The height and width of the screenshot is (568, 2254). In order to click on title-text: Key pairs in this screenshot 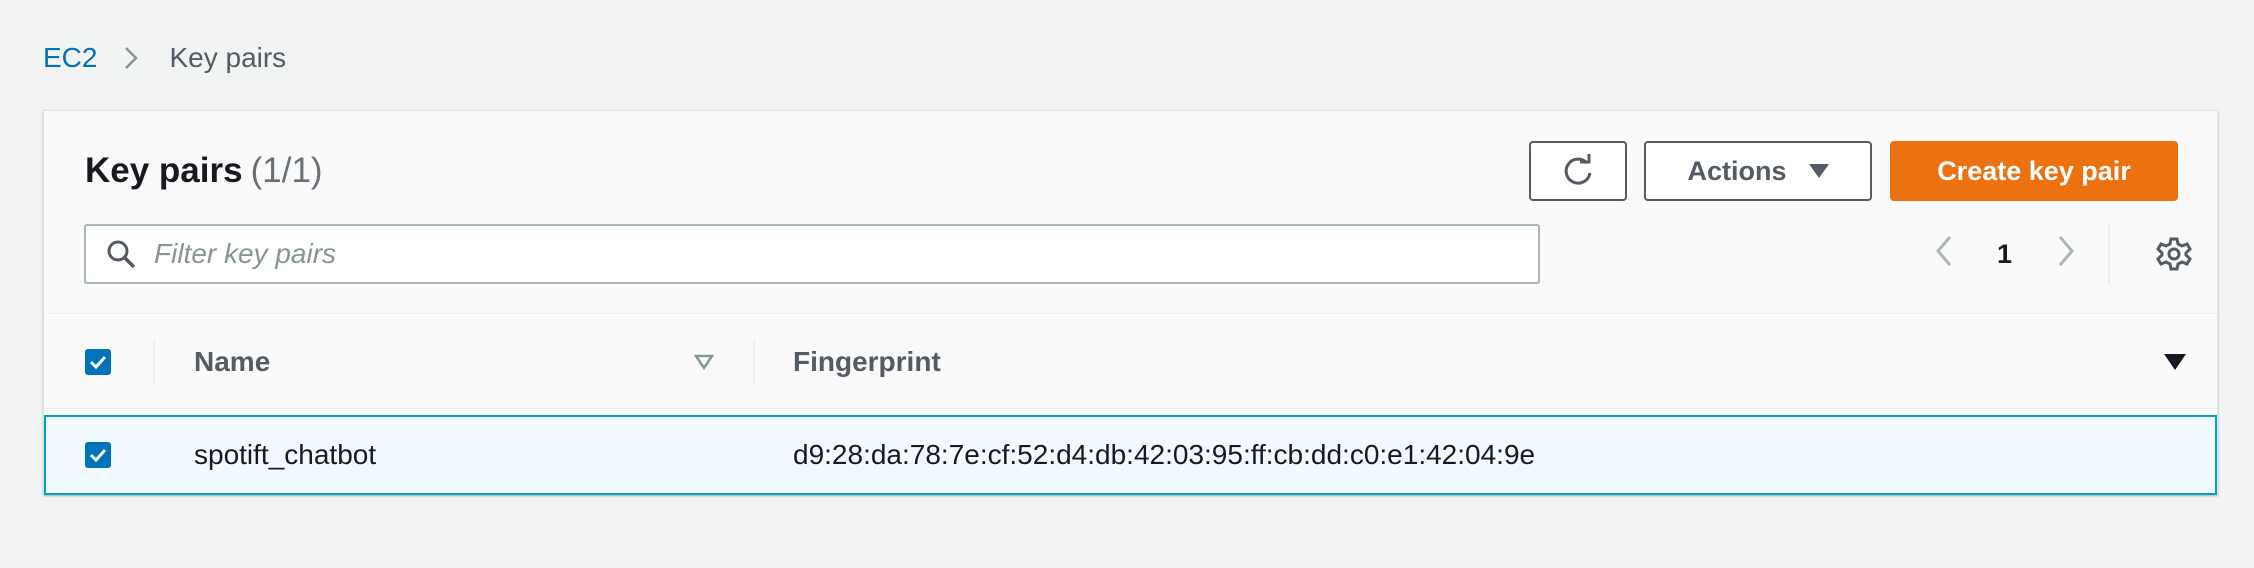, I will do `click(164, 170)`.